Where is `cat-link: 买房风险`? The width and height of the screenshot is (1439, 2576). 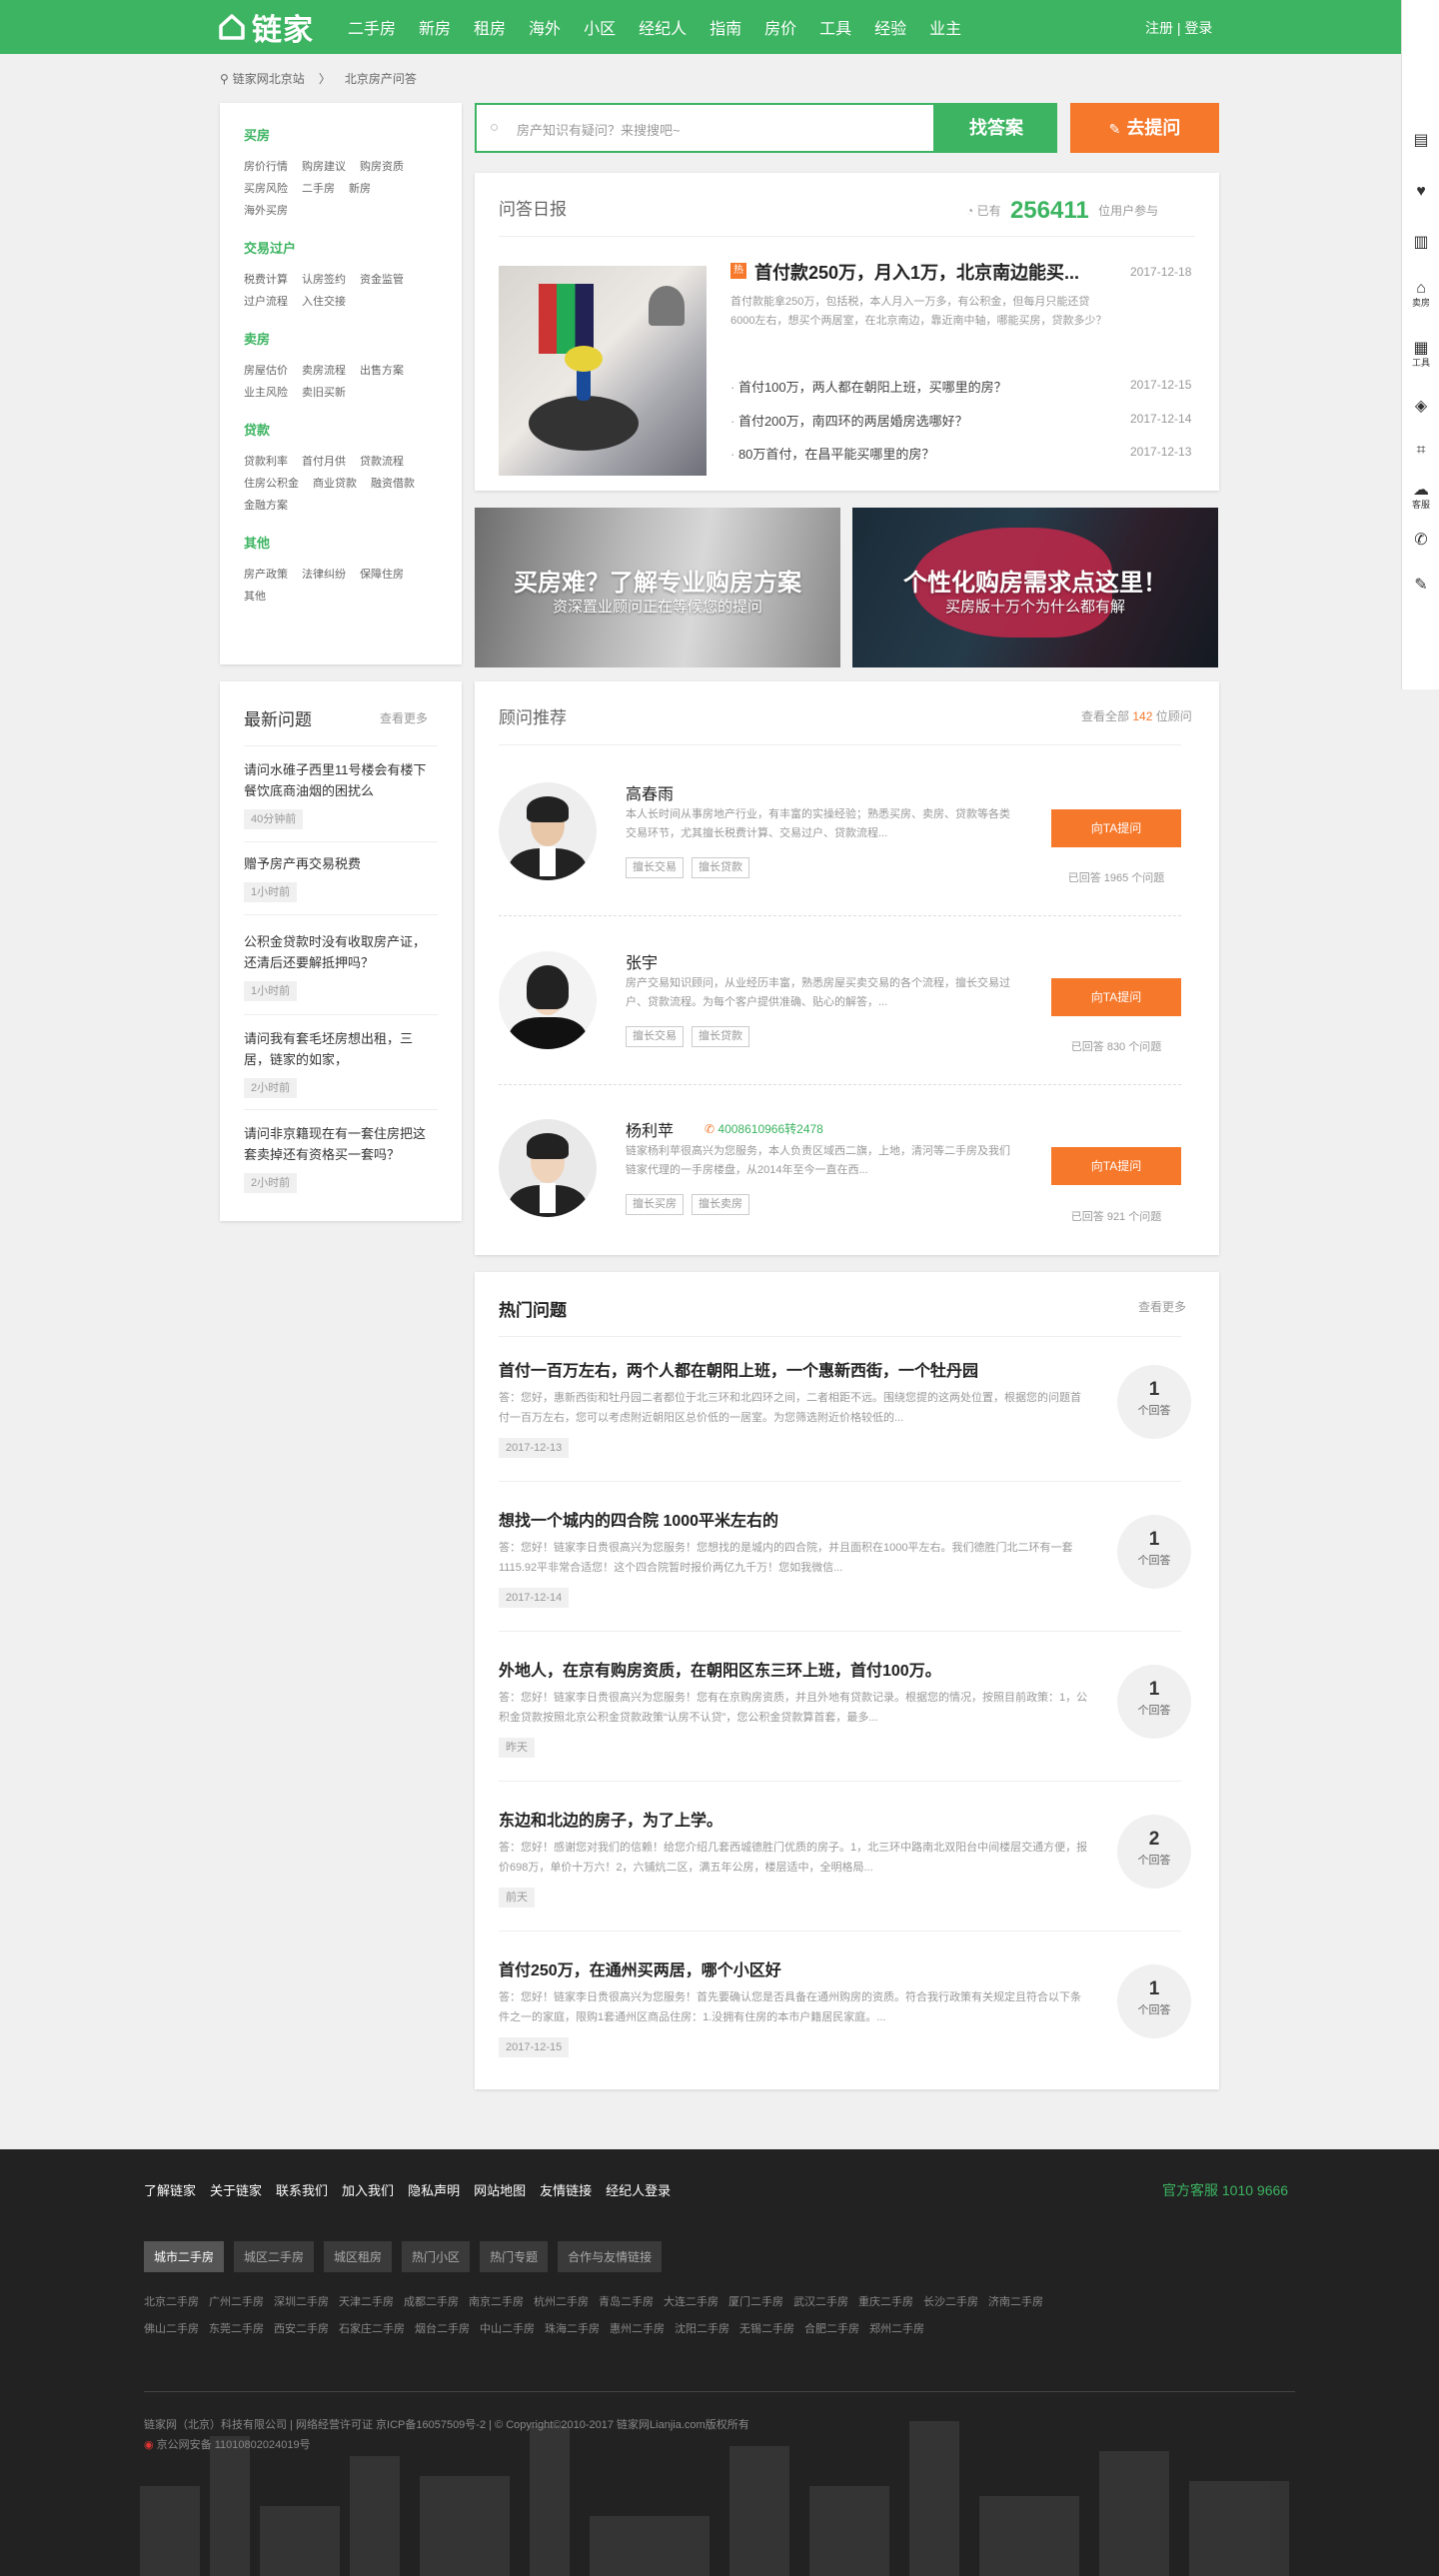
cat-link: 买房风险 is located at coordinates (266, 189).